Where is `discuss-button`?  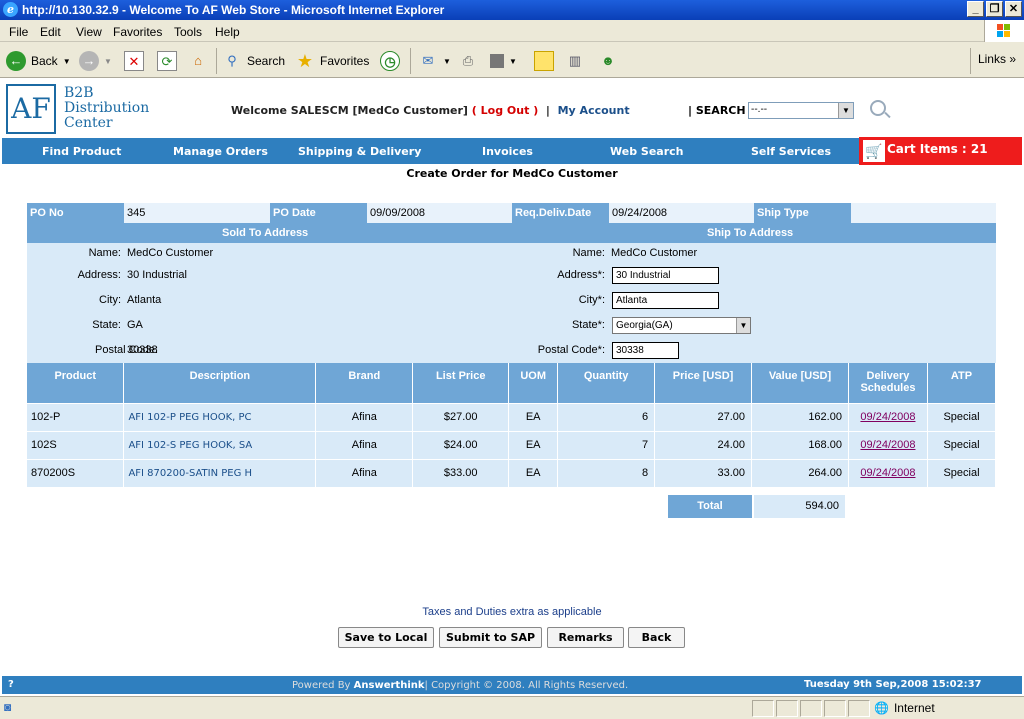
discuss-button is located at coordinates (544, 61).